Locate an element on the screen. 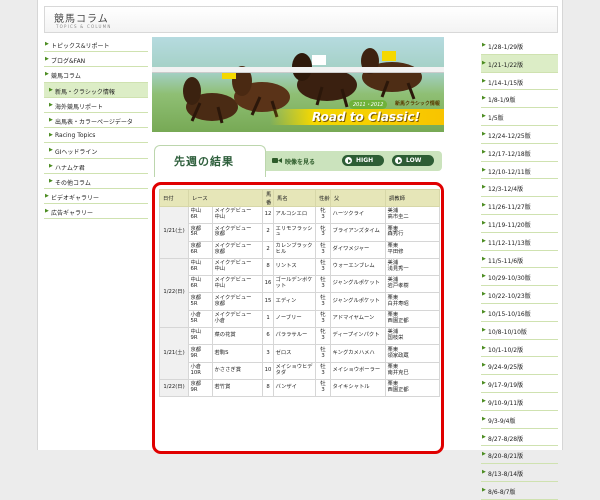 The height and width of the screenshot is (500, 600). archive-link-label: 8/20-8/21版 is located at coordinates (506, 457).